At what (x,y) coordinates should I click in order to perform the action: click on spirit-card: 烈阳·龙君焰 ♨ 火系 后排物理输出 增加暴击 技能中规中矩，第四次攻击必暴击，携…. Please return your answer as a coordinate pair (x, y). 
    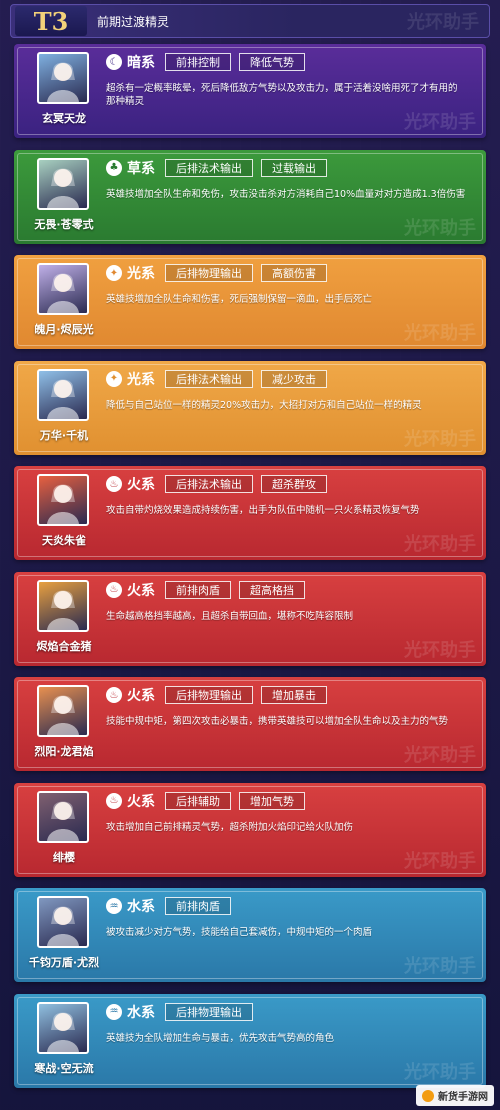
    Looking at the image, I should click on (250, 724).